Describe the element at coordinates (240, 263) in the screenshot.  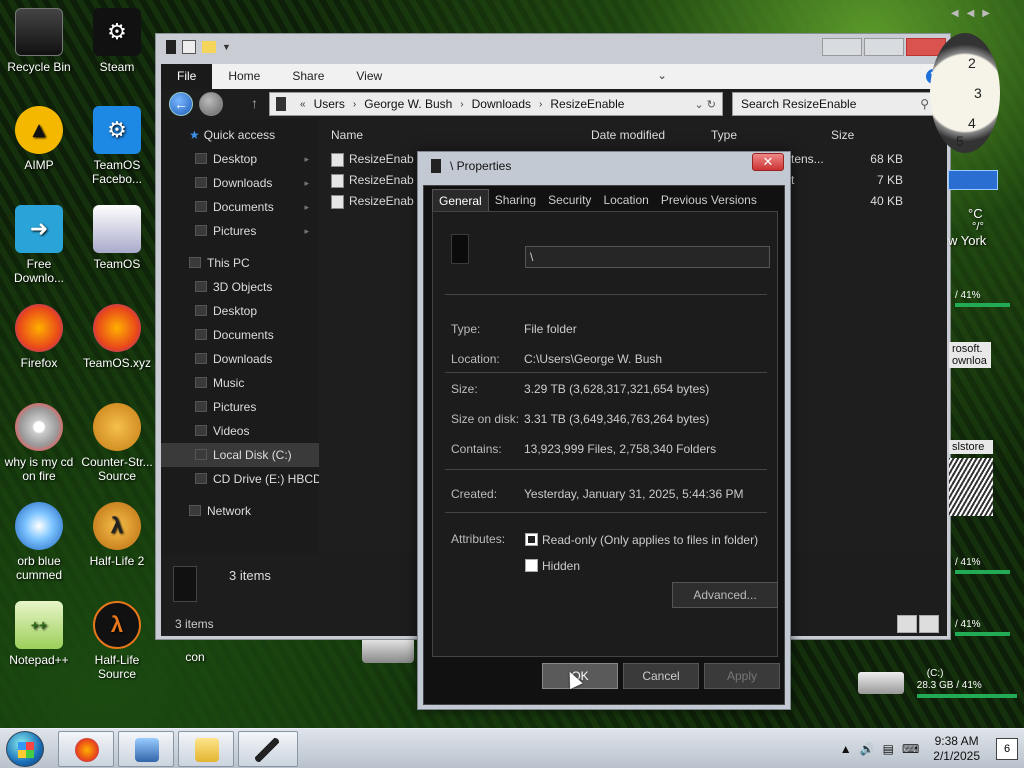
I see `sidebar-item-this-pc: This PC` at that location.